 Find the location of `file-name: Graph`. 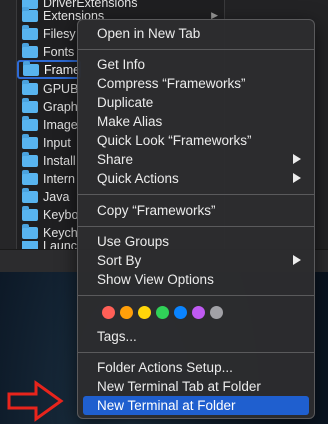

file-name: Graph is located at coordinates (60, 106).